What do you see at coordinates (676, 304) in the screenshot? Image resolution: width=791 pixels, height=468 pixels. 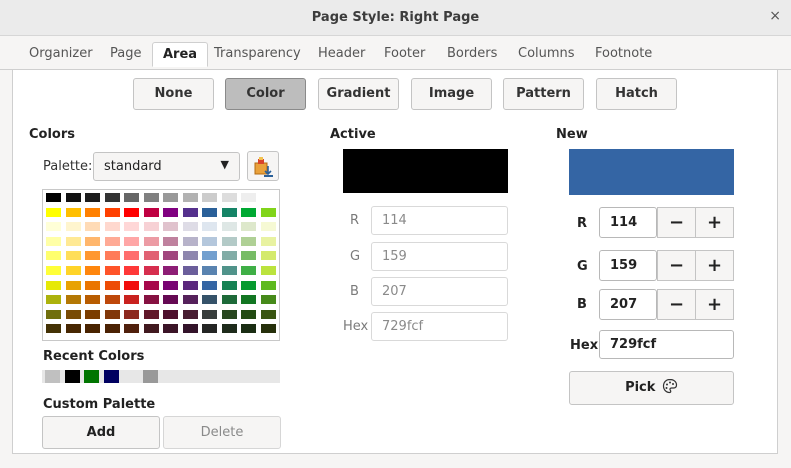 I see `new-b-decrement-button: −` at bounding box center [676, 304].